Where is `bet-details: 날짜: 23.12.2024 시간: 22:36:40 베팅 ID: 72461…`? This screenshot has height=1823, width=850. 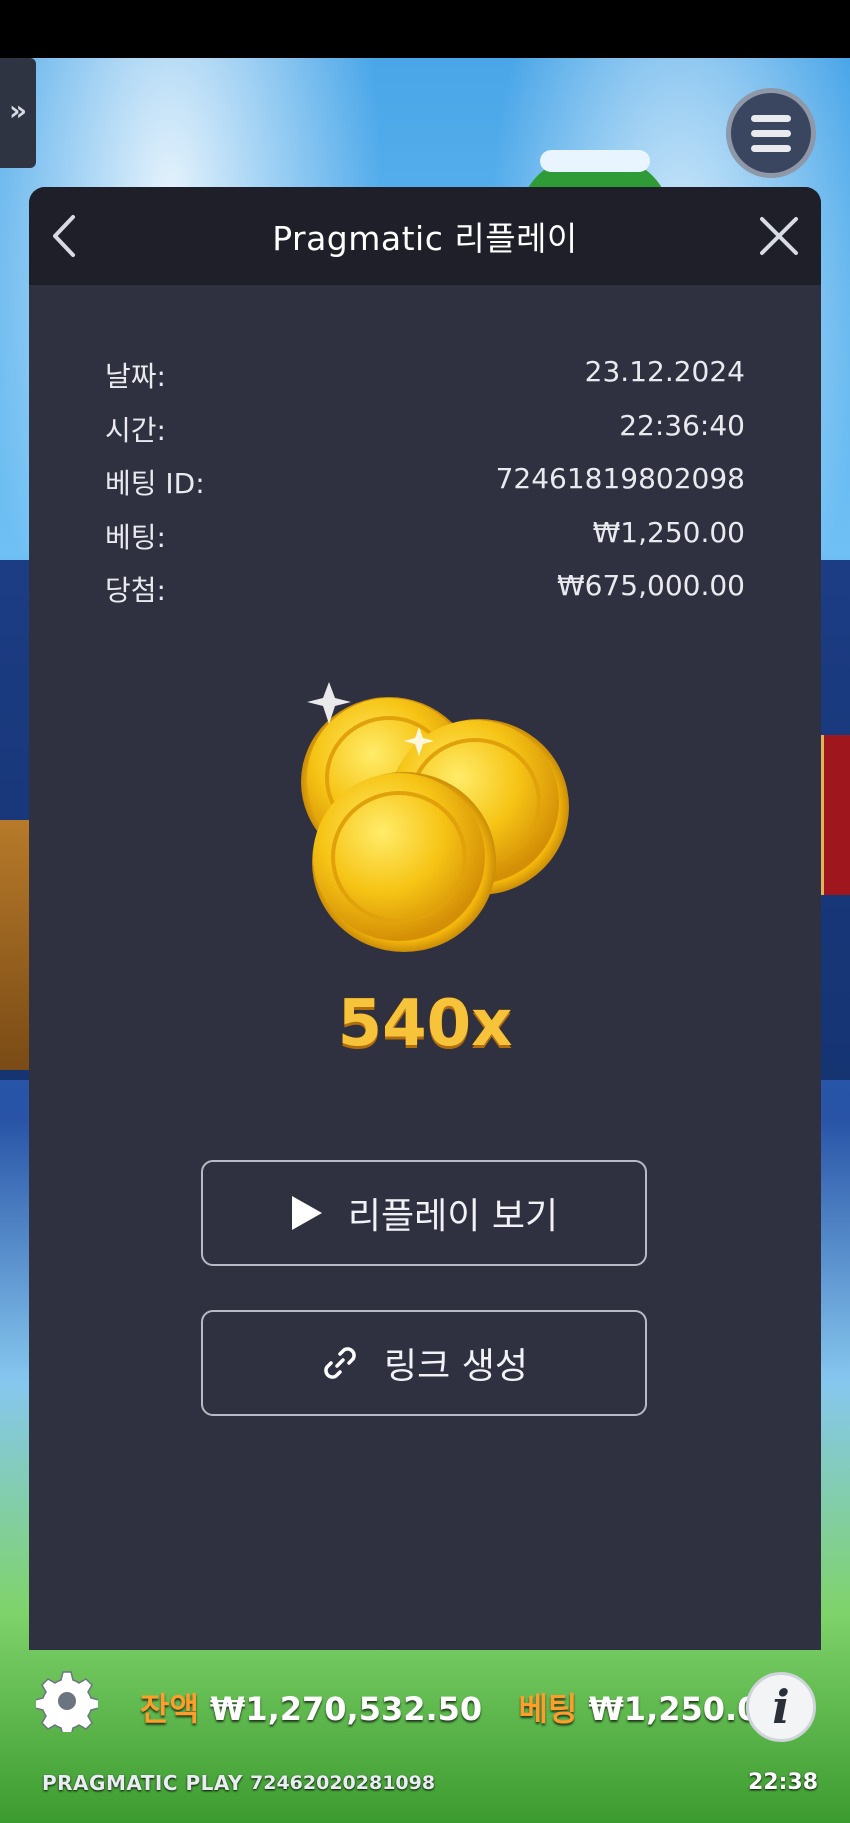
bet-details: 날짜: 23.12.2024 시간: 22:36:40 베팅 ID: 72461… is located at coordinates (425, 489).